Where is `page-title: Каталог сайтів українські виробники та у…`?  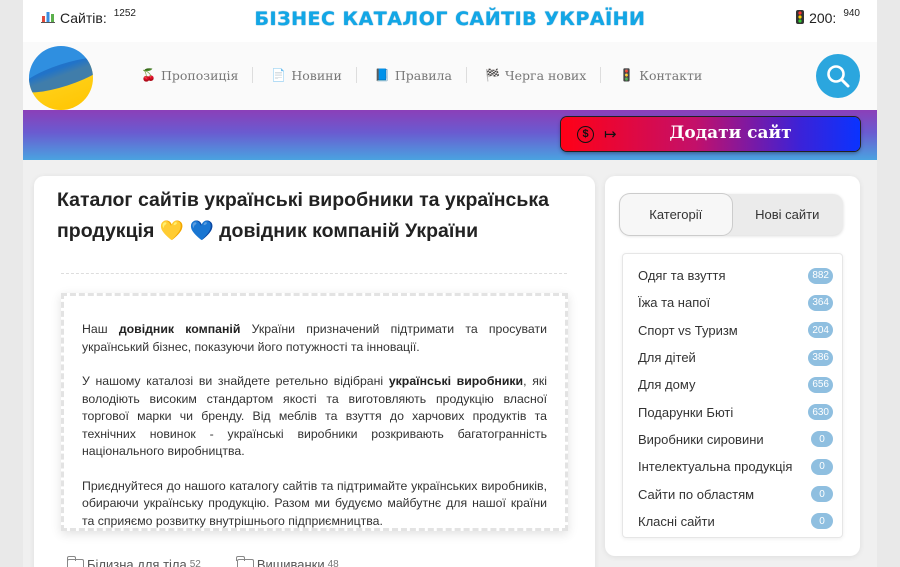
page-title: Каталог сайтів українські виробники та у… is located at coordinates (303, 215).